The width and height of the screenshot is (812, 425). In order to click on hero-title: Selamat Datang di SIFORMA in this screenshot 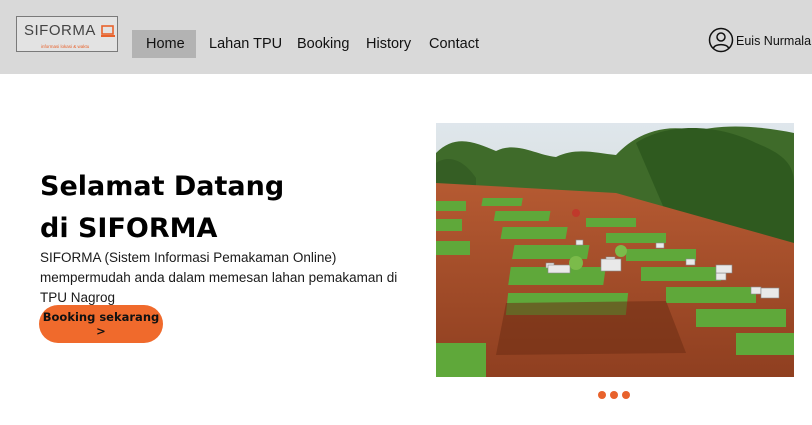, I will do `click(162, 208)`.